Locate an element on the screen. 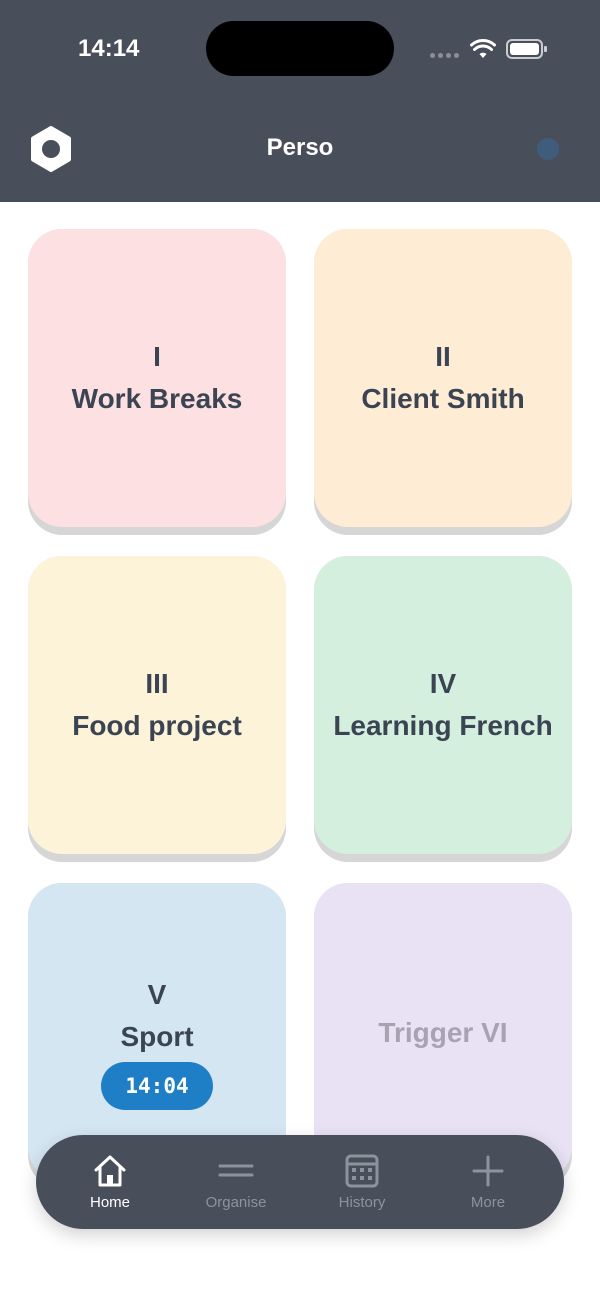 This screenshot has height=1299, width=600. page-title: Perso is located at coordinates (300, 147).